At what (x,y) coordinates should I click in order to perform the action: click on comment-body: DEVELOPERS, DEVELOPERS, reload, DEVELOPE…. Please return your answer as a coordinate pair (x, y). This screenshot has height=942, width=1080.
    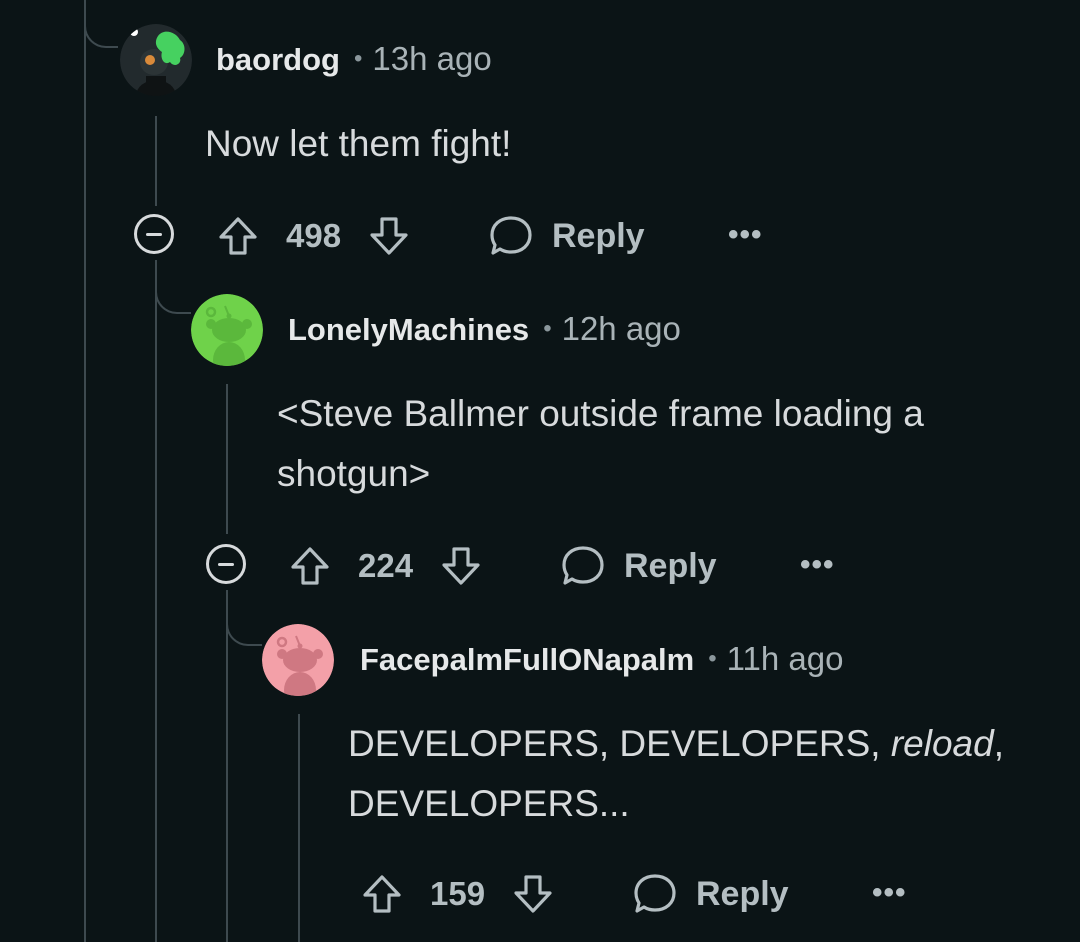
    Looking at the image, I should click on (676, 774).